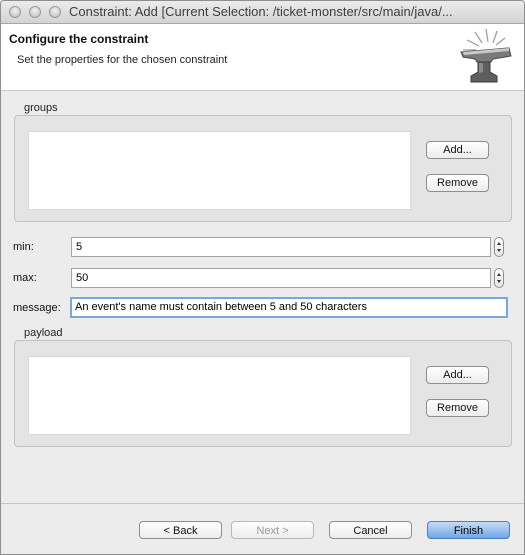 The width and height of the screenshot is (525, 555). I want to click on max-stepper, so click(499, 278).